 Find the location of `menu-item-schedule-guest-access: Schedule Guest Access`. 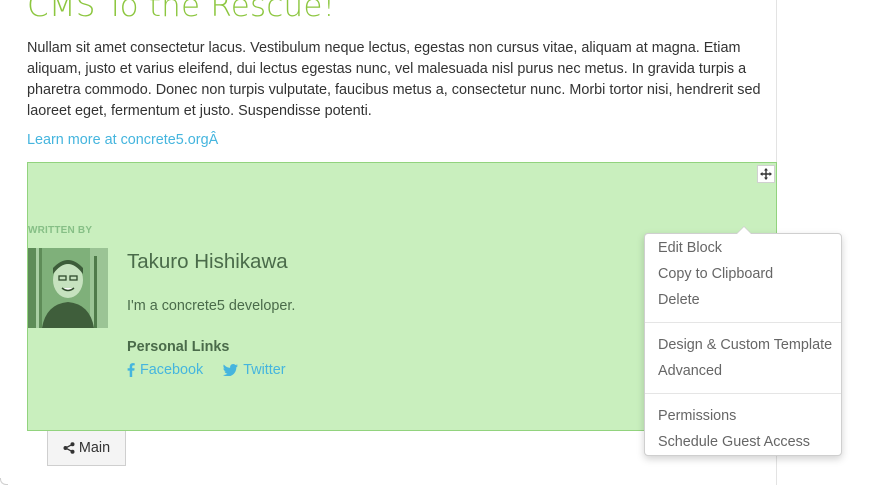

menu-item-schedule-guest-access: Schedule Guest Access is located at coordinates (734, 442).